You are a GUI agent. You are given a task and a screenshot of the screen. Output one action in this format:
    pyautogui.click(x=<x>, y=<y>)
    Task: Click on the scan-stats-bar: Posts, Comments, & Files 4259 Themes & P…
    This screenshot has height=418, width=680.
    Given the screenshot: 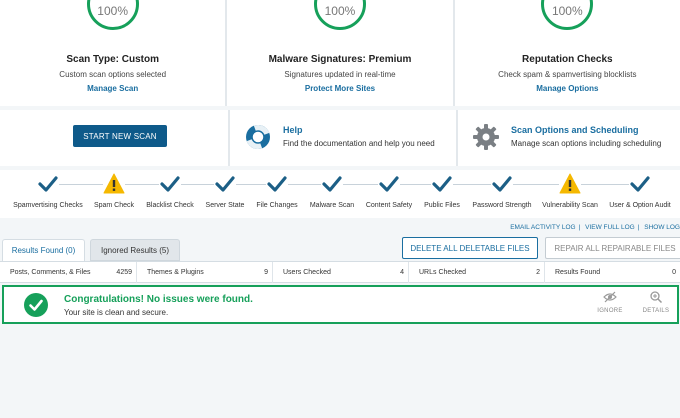 What is the action you would take?
    pyautogui.click(x=340, y=272)
    